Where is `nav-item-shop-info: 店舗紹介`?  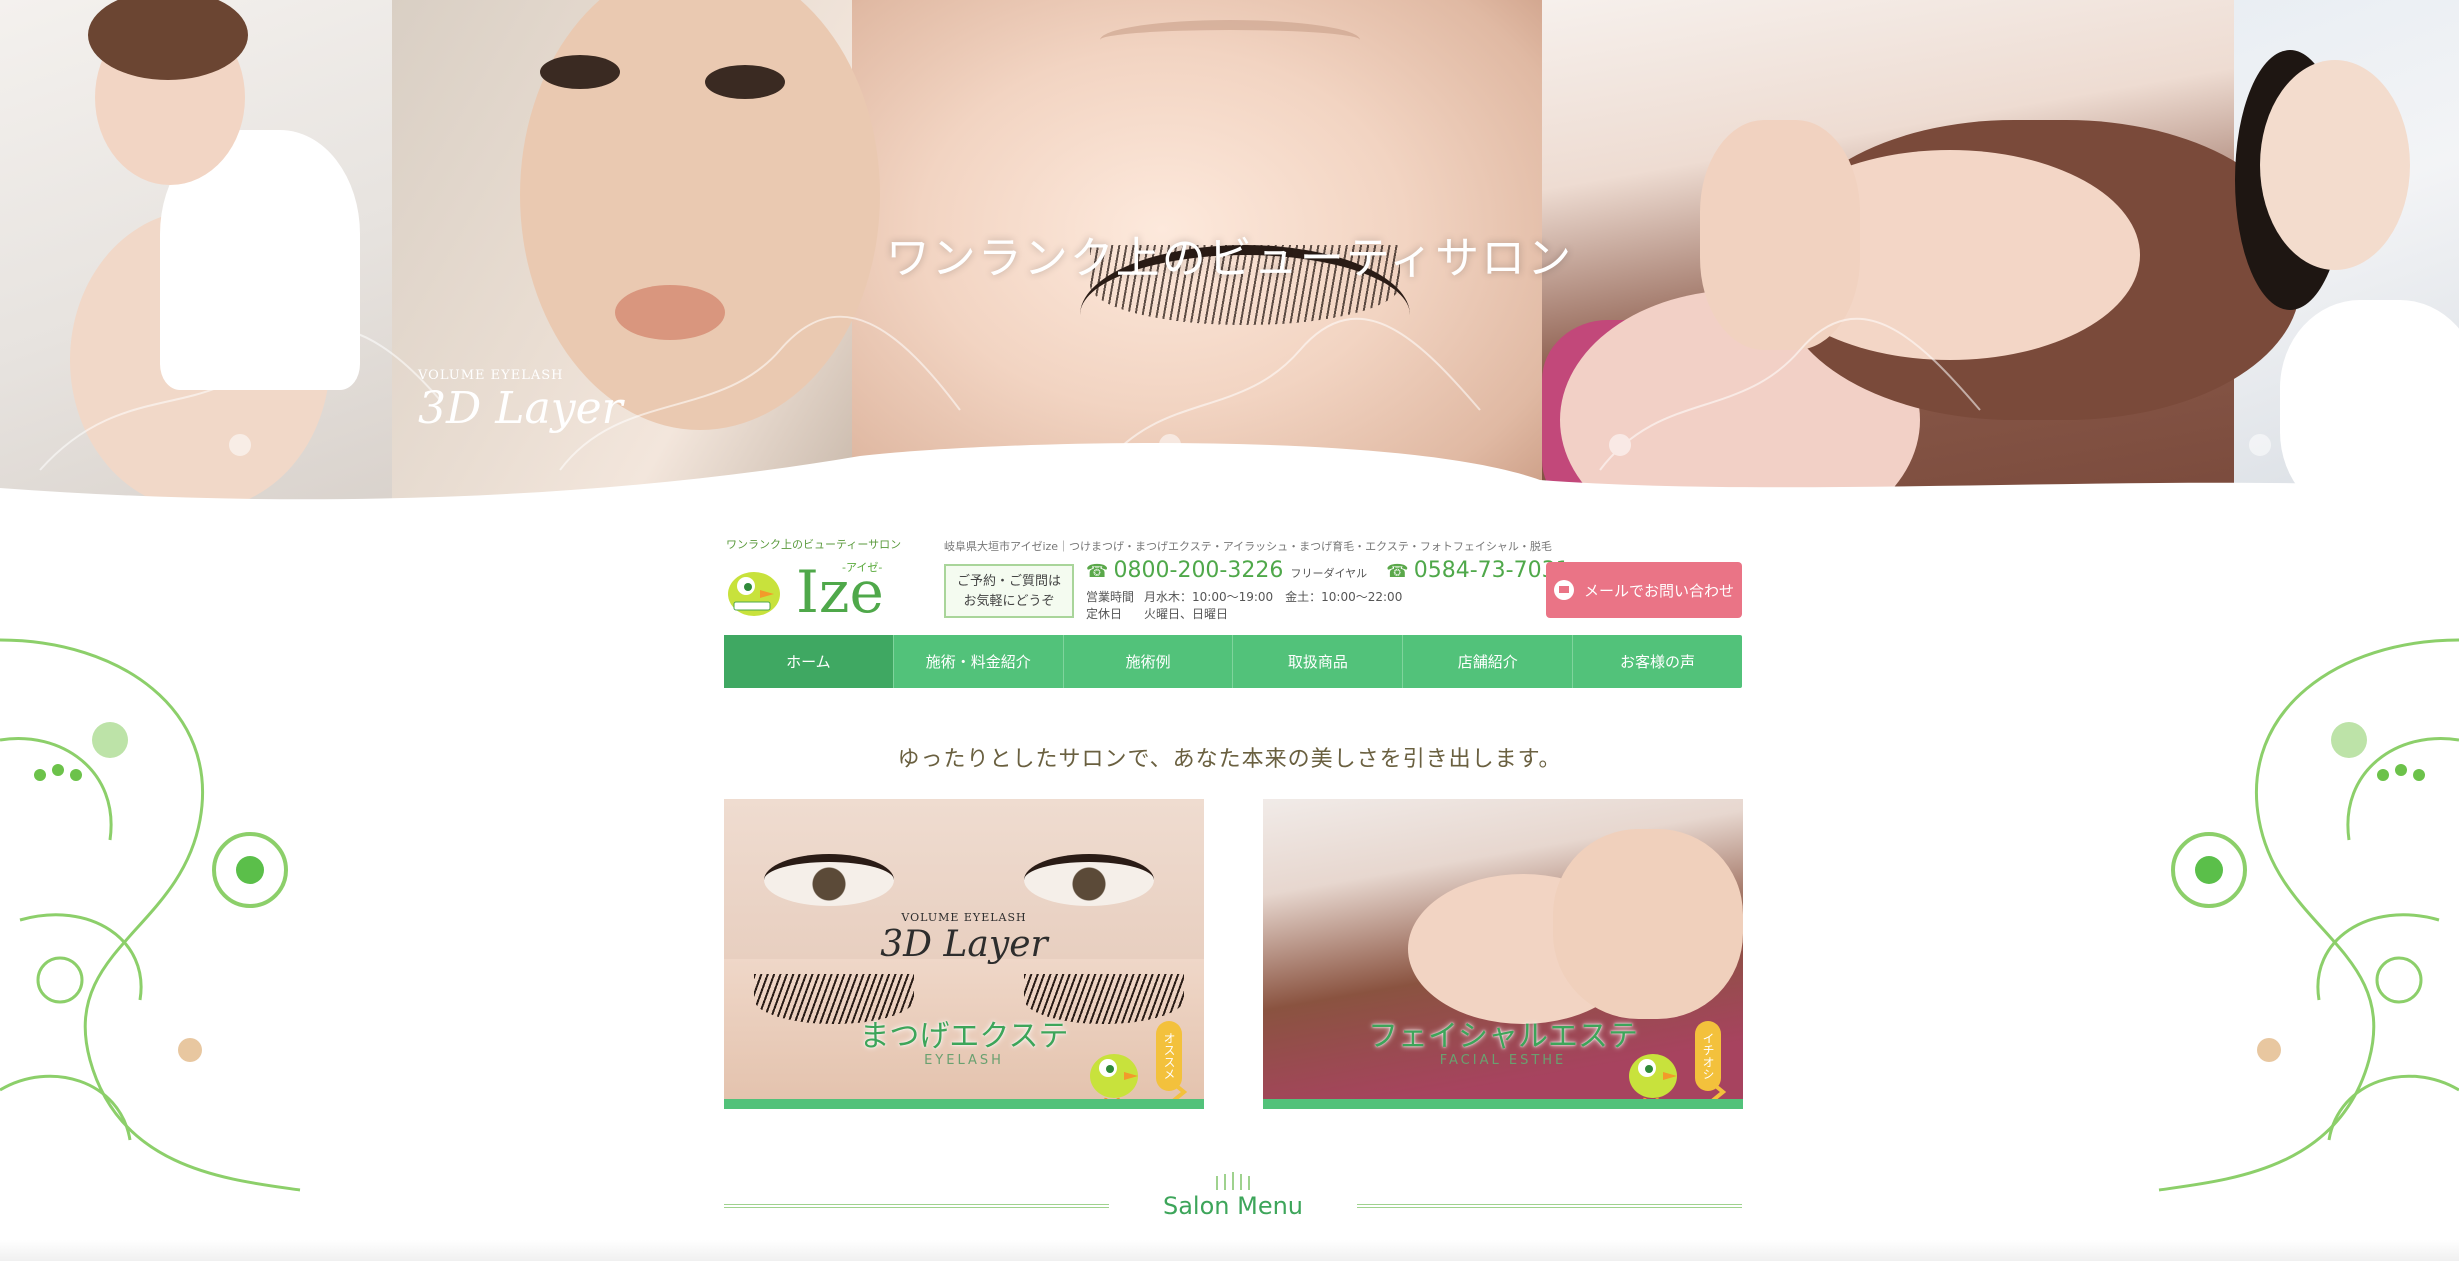 nav-item-shop-info: 店舗紹介 is located at coordinates (1488, 661).